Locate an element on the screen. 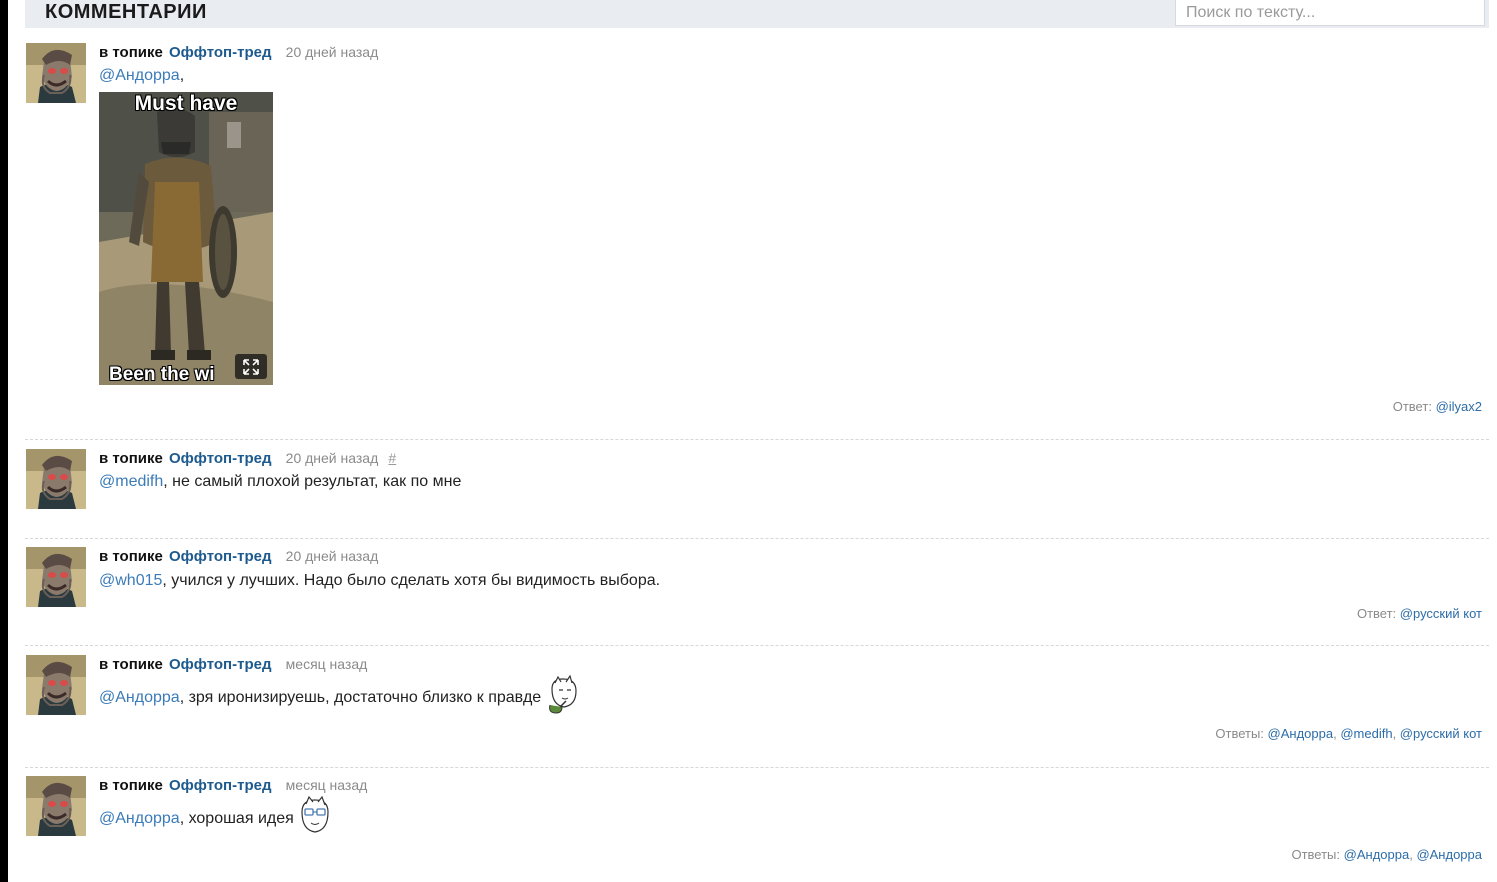 The width and height of the screenshot is (1497, 882). comment-image: Must have Been the wi is located at coordinates (186, 238).